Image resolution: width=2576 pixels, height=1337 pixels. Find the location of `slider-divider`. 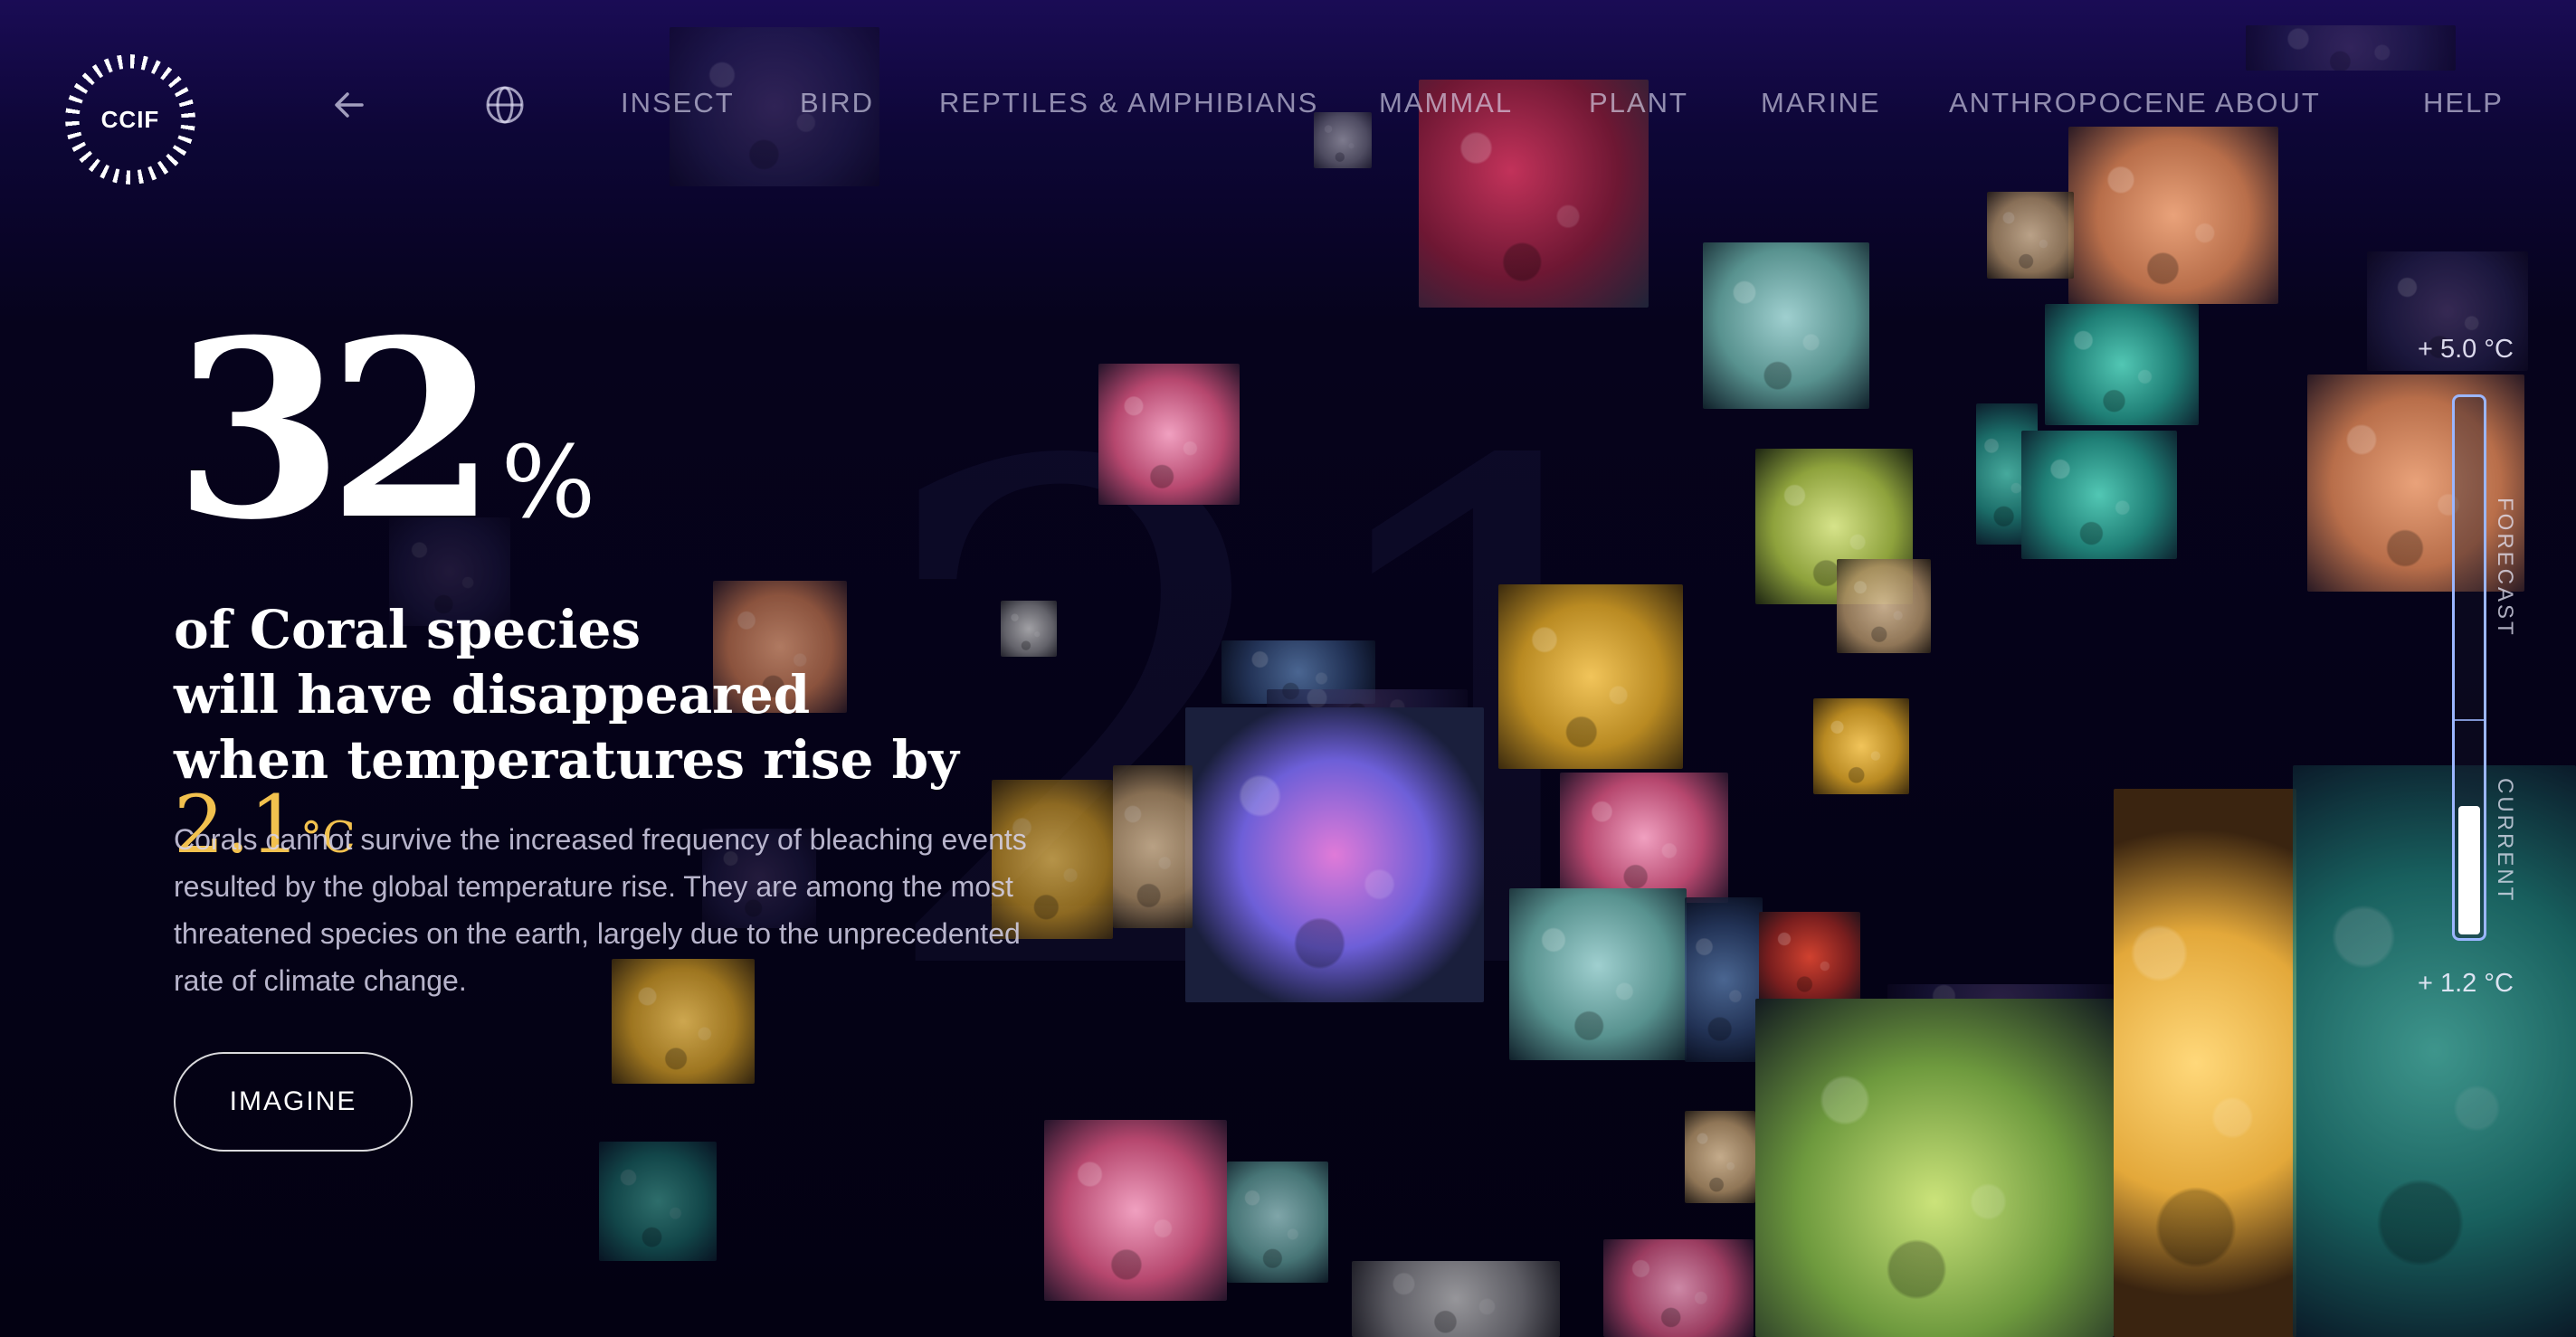

slider-divider is located at coordinates (2470, 720).